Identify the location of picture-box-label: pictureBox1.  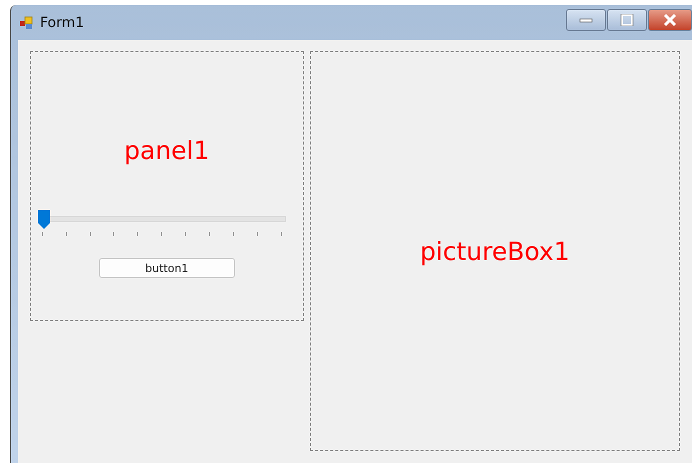
(495, 251).